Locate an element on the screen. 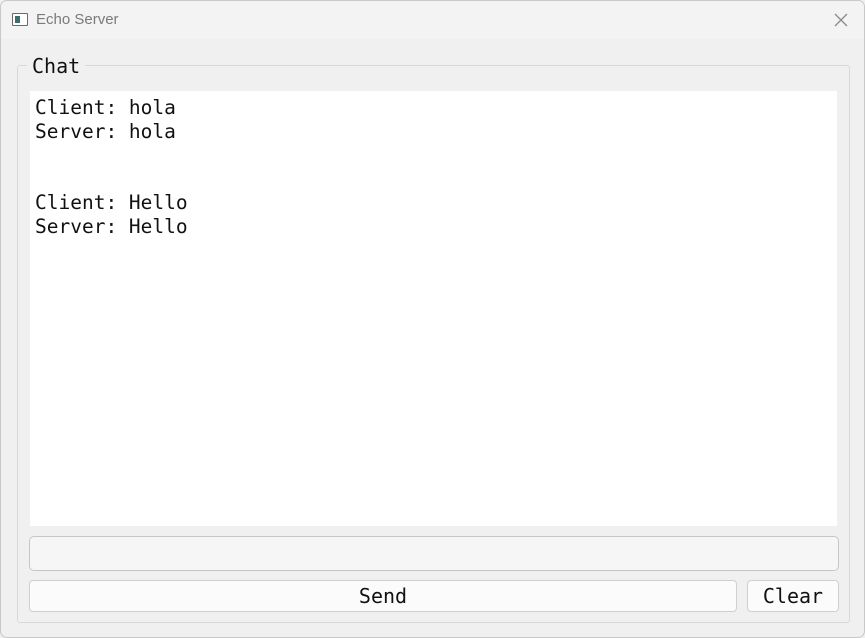  send-button: Send is located at coordinates (383, 596).